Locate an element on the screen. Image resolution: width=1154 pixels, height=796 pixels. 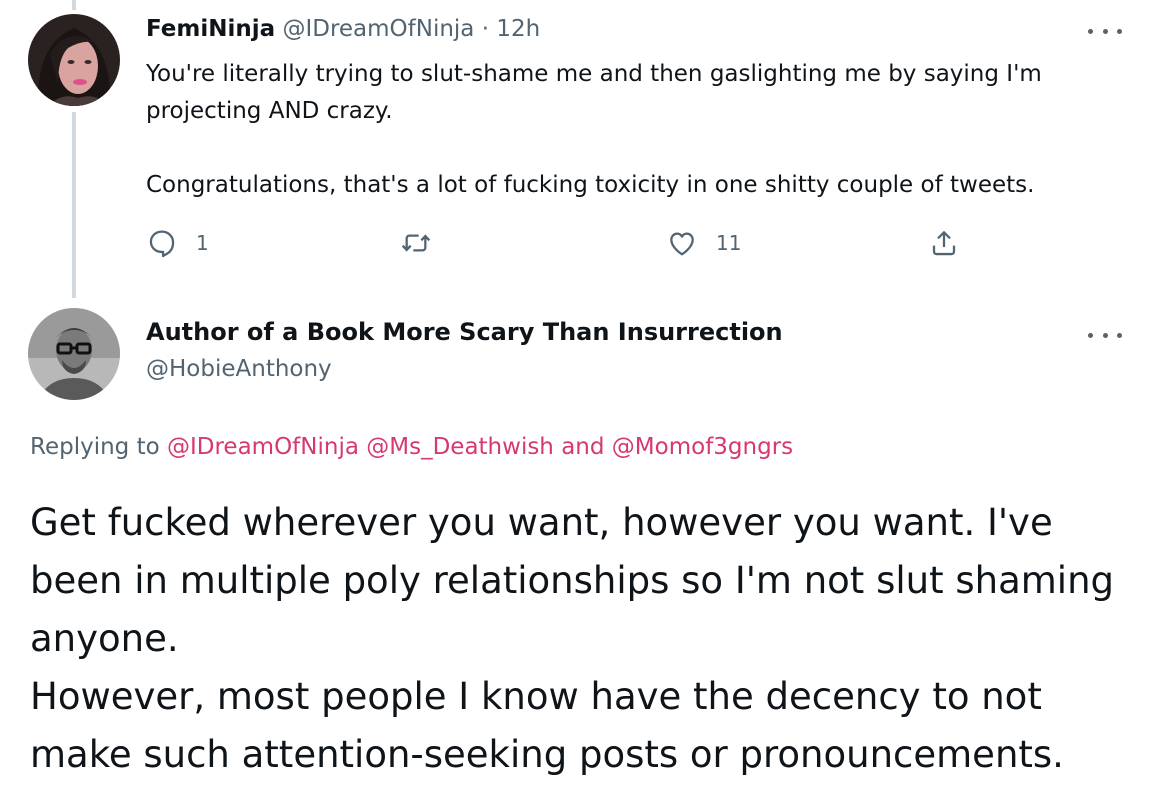
author-display-name: FemiNinja is located at coordinates (210, 29).